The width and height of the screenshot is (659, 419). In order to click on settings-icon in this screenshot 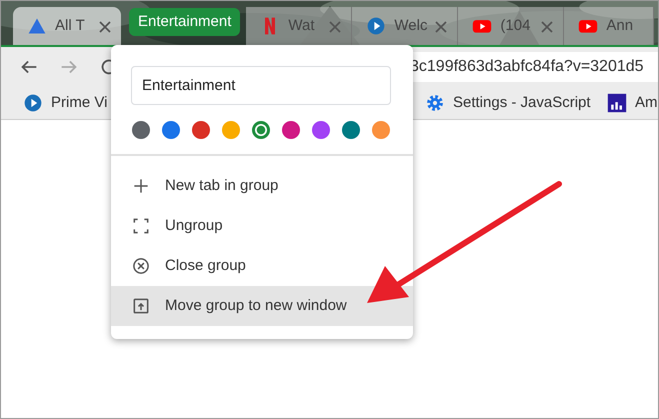, I will do `click(435, 103)`.